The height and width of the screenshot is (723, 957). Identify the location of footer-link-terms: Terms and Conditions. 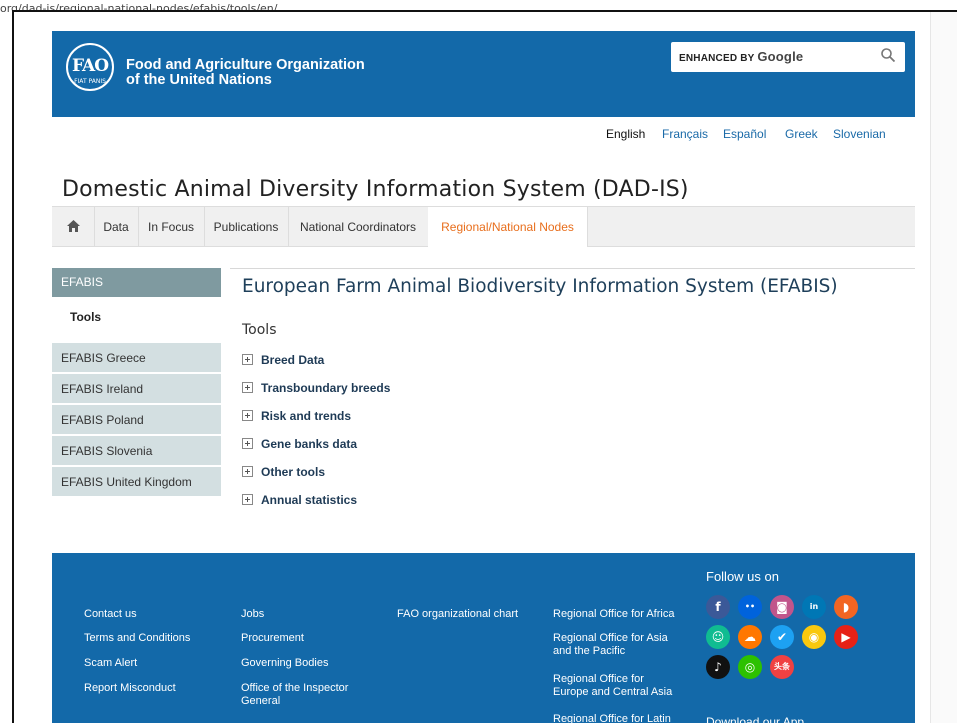
(137, 638).